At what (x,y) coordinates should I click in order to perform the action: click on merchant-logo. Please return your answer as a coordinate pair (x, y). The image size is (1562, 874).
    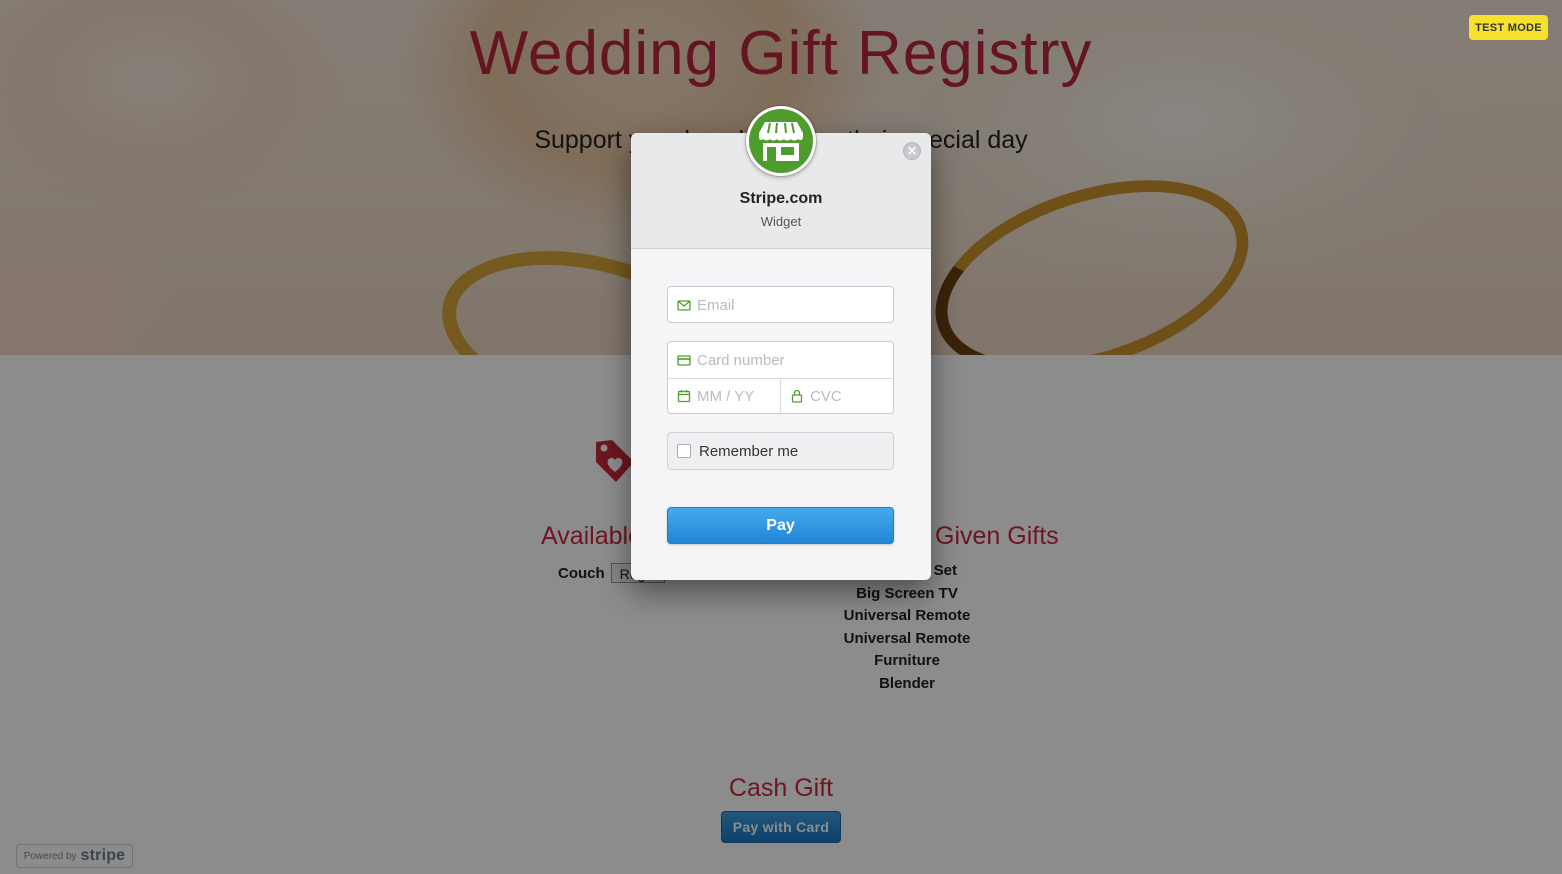
    Looking at the image, I should click on (781, 141).